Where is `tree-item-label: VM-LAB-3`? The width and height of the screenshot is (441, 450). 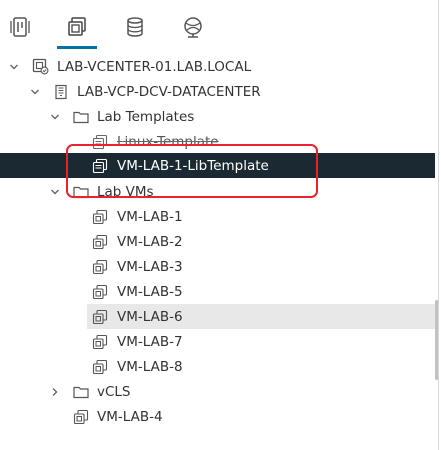 tree-item-label: VM-LAB-3 is located at coordinates (150, 266).